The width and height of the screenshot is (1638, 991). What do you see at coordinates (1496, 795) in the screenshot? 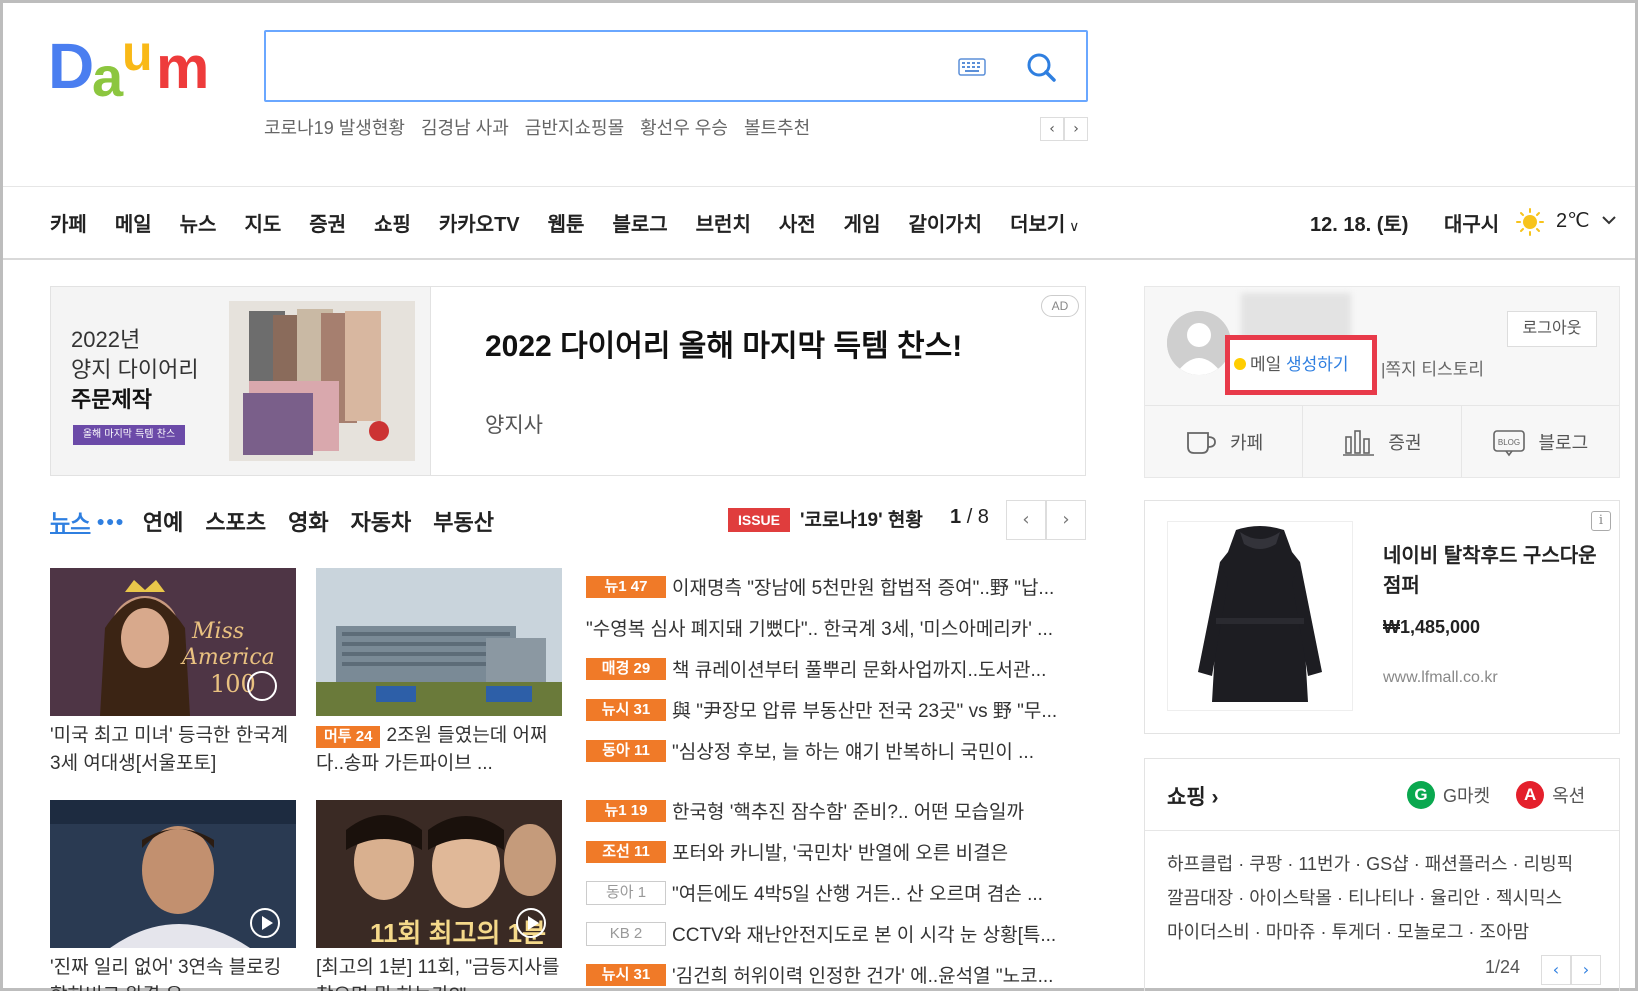
I see `shopping-partners: G G마켓 A 옥션` at bounding box center [1496, 795].